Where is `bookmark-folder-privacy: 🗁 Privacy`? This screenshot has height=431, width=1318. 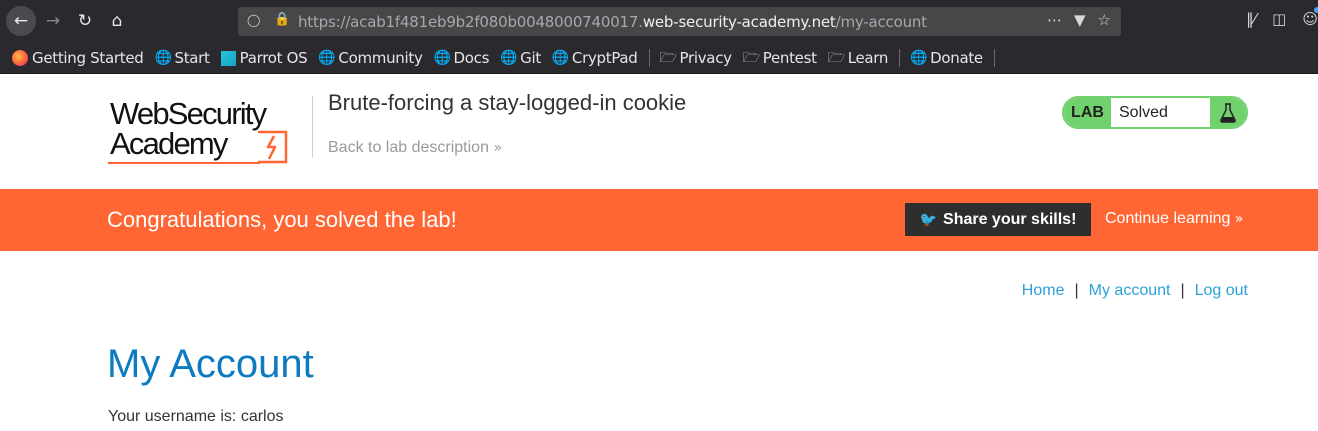 bookmark-folder-privacy: 🗁 Privacy is located at coordinates (696, 58).